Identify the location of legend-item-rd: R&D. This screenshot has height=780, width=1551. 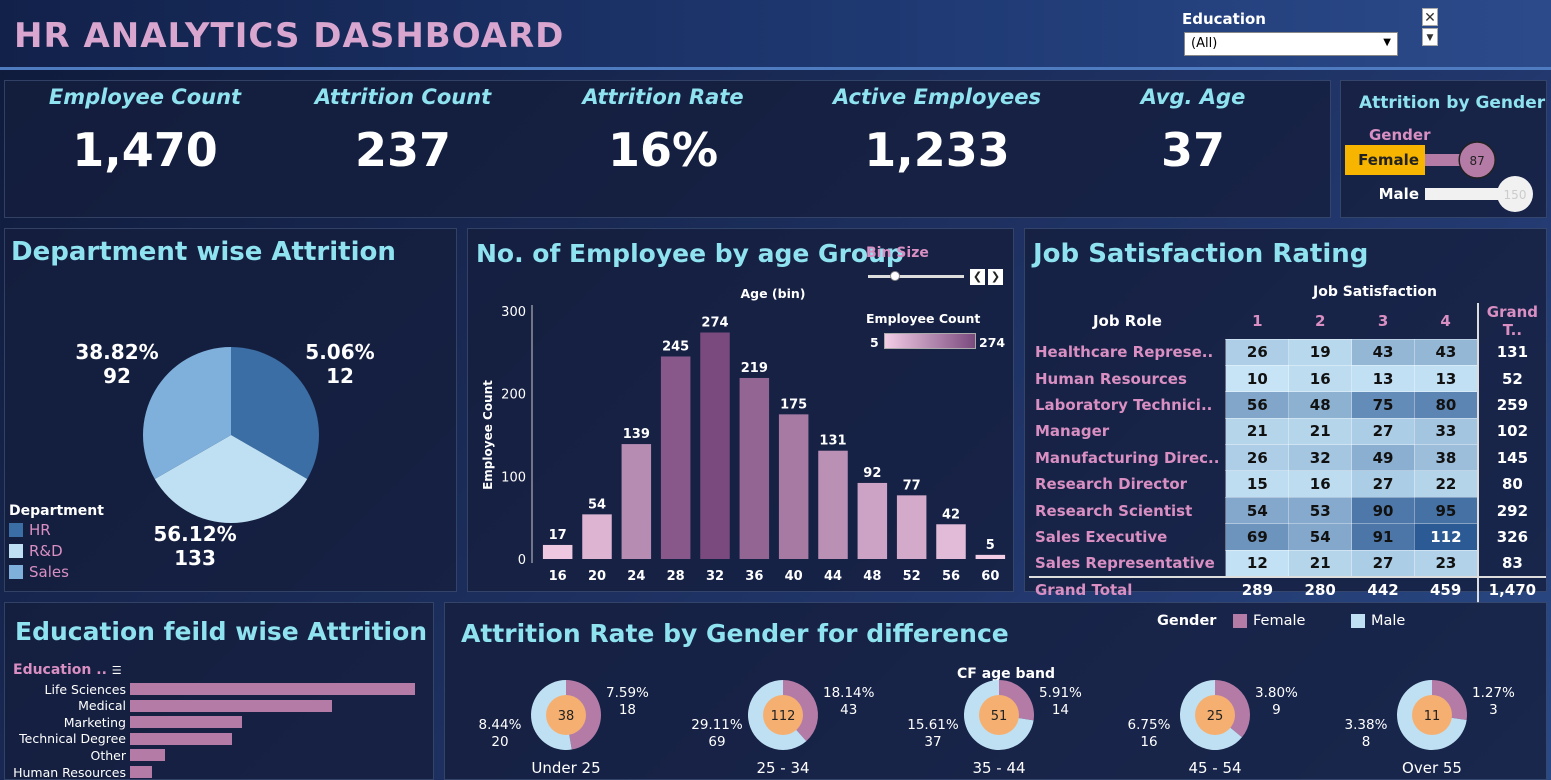
(56, 550).